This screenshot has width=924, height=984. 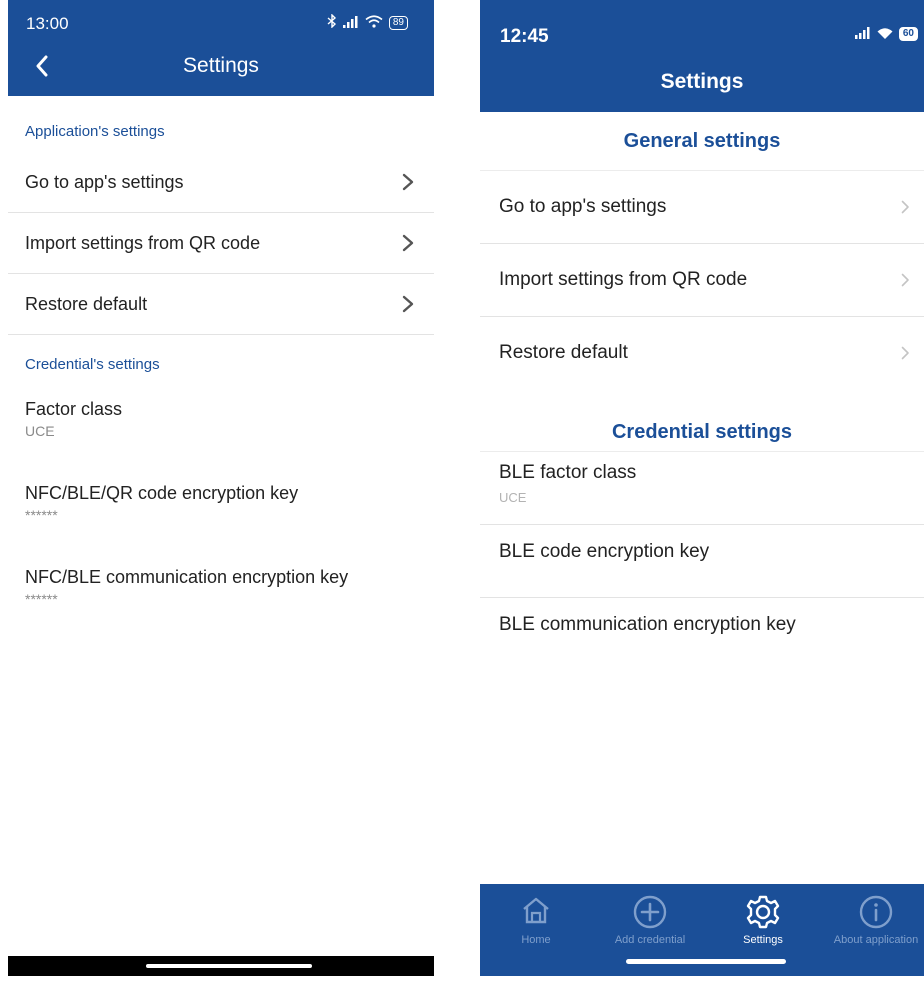 What do you see at coordinates (536, 940) in the screenshot?
I see `tab-label: Home` at bounding box center [536, 940].